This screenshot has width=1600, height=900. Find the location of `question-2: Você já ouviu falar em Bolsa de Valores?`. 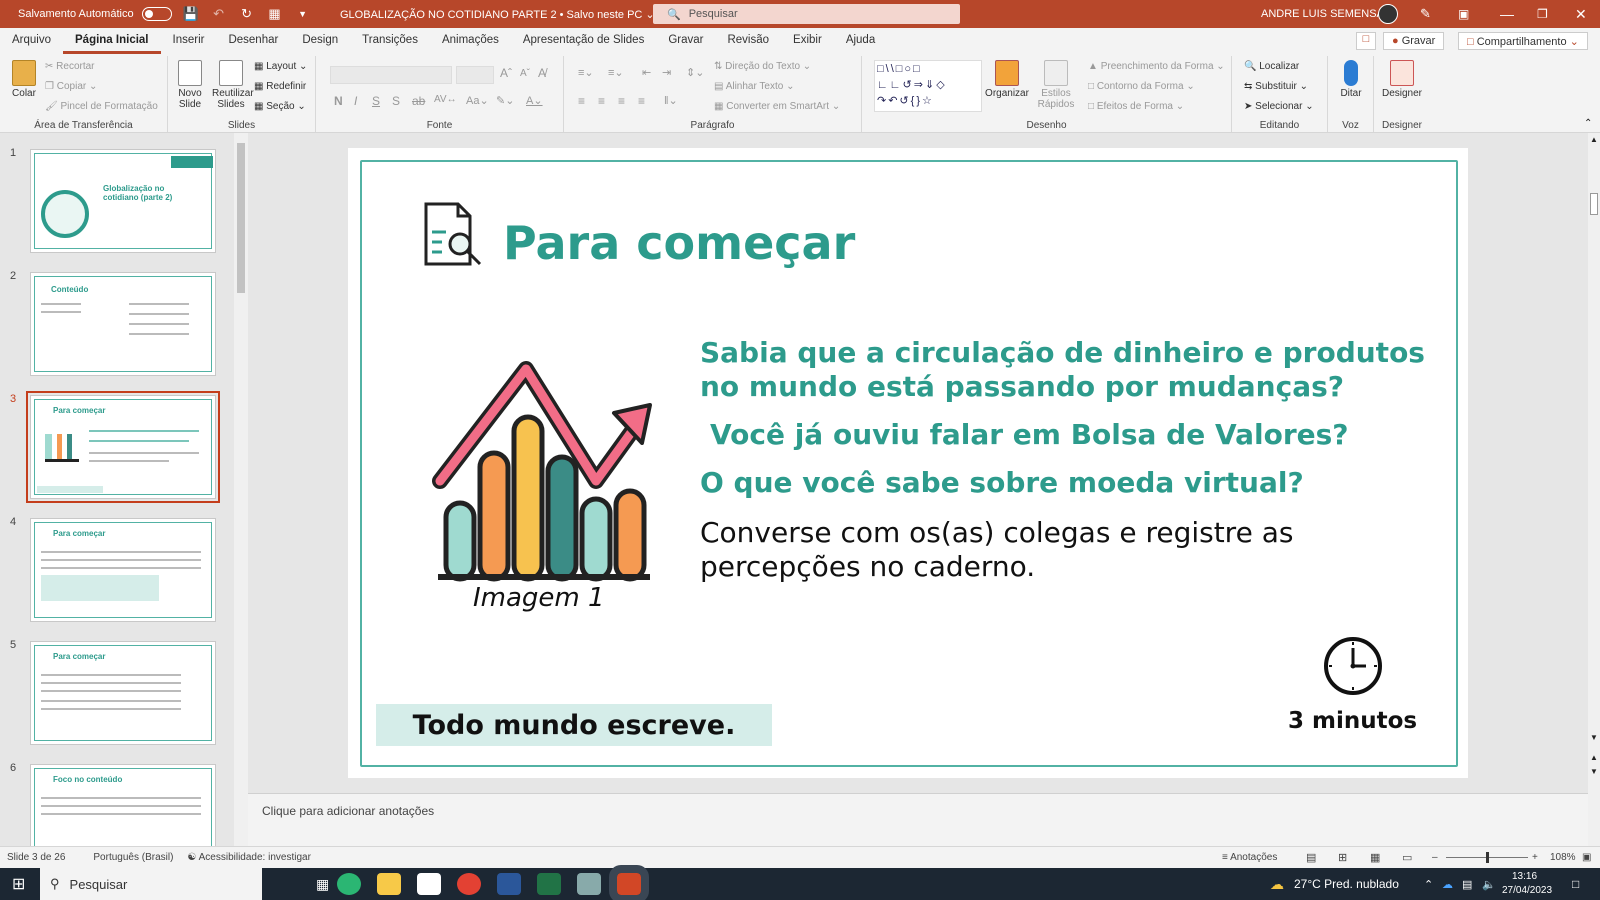

question-2: Você já ouviu falar em Bolsa de Valores? is located at coordinates (1029, 435).